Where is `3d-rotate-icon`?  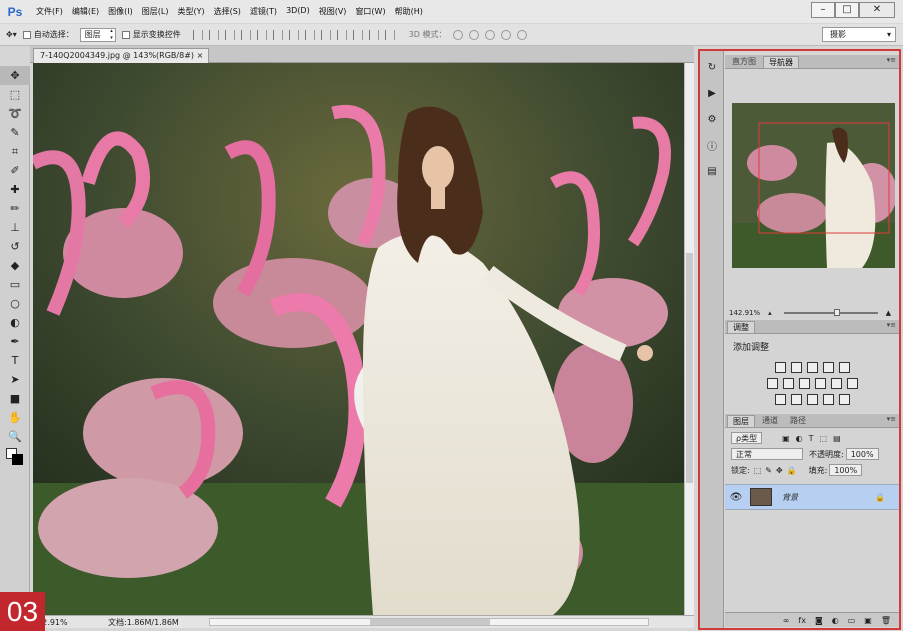
3d-rotate-icon is located at coordinates (457, 34).